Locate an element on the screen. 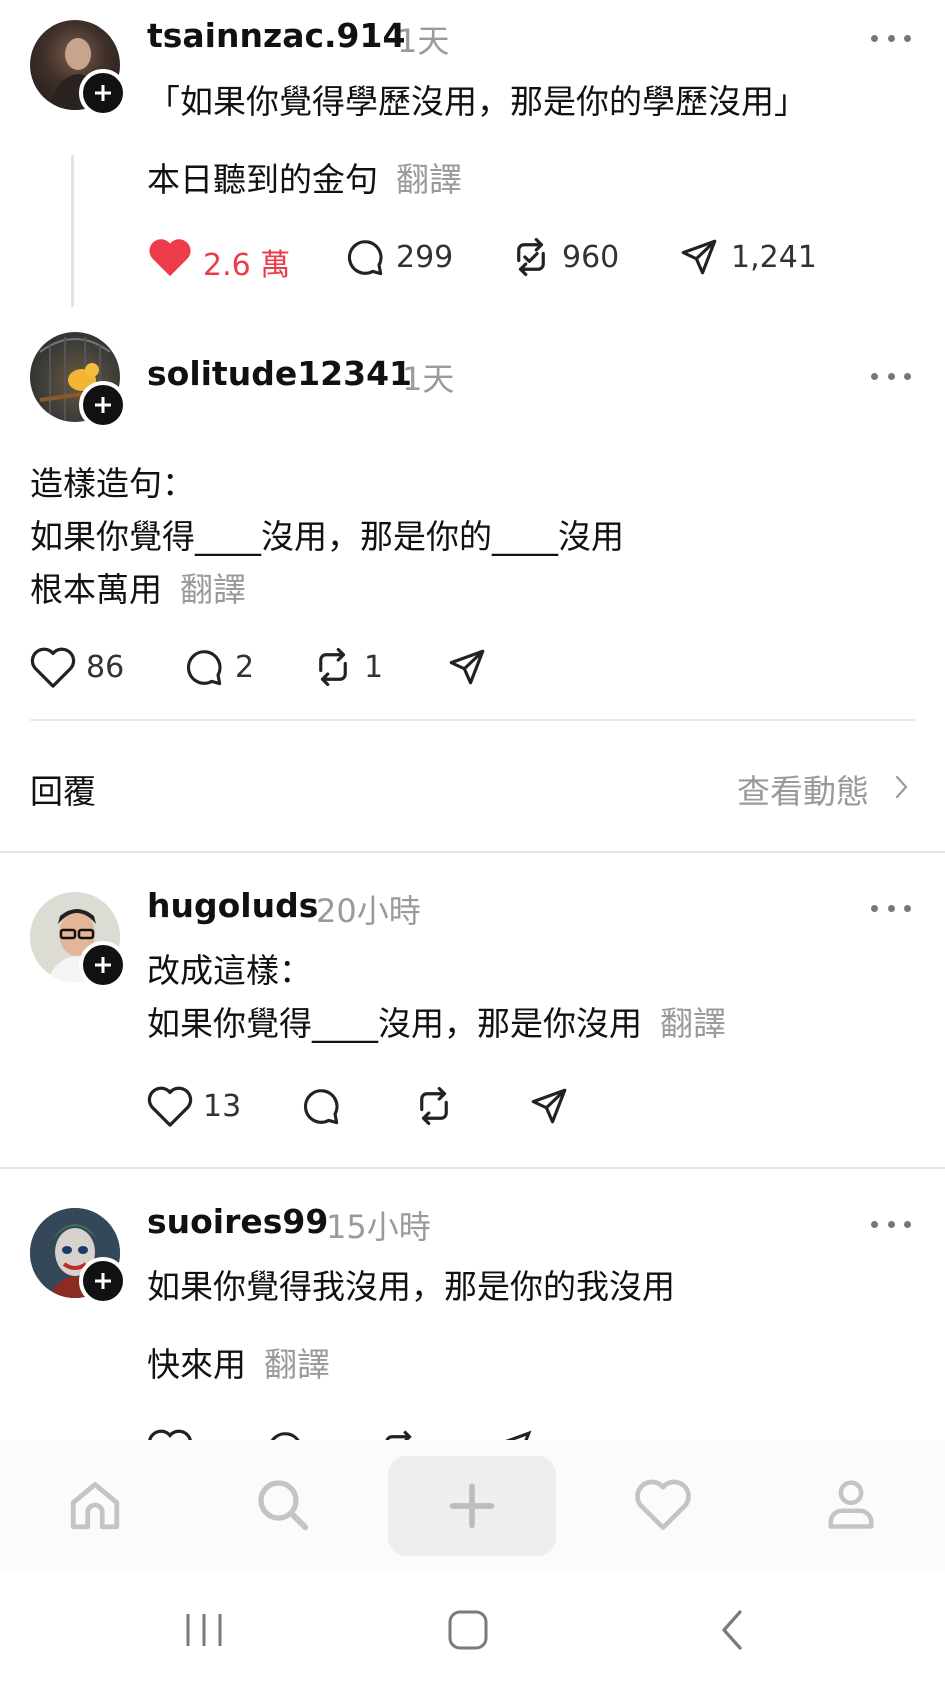 This screenshot has height=1685, width=945. like-count: 2.6 萬 is located at coordinates (247, 265).